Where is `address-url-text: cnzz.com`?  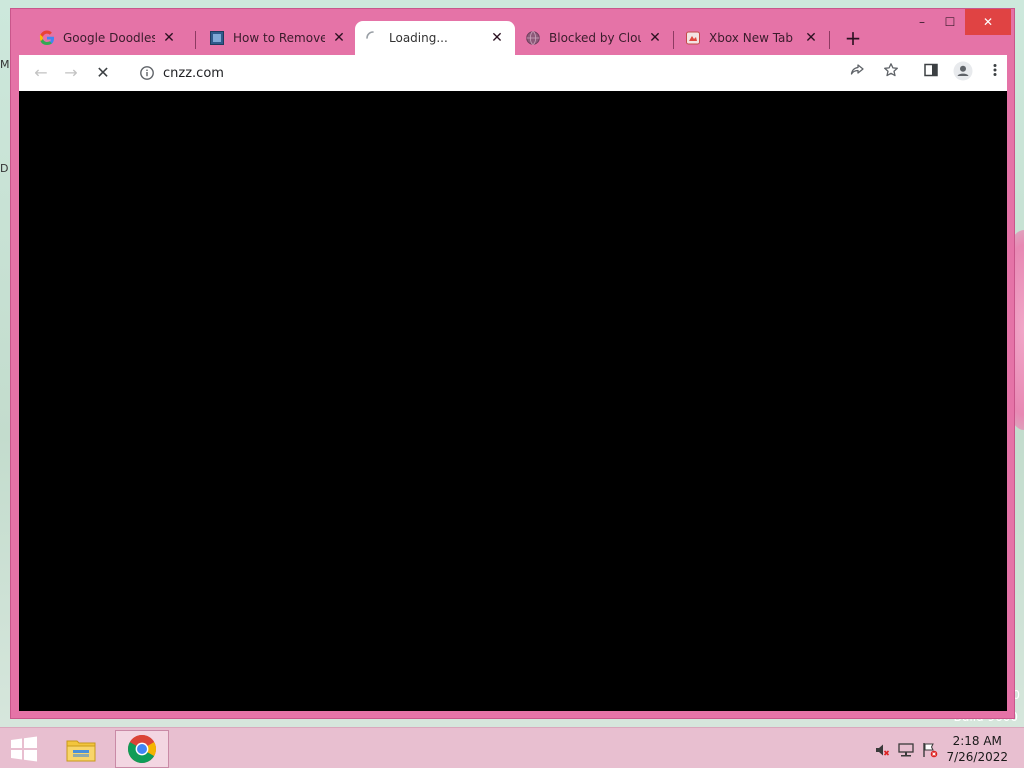
address-url-text: cnzz.com is located at coordinates (193, 73).